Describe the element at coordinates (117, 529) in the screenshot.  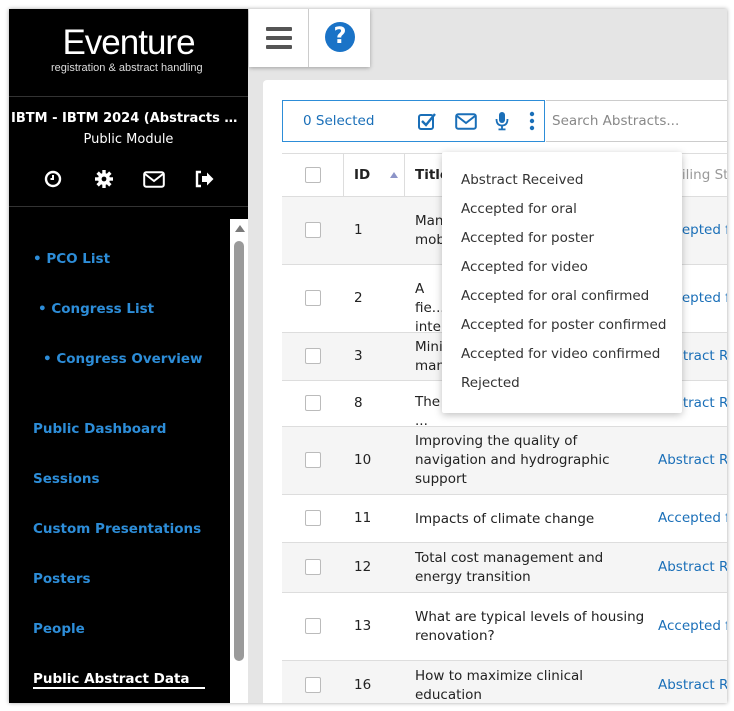
I see `nav-custom-presentations: Custom Presentations` at that location.